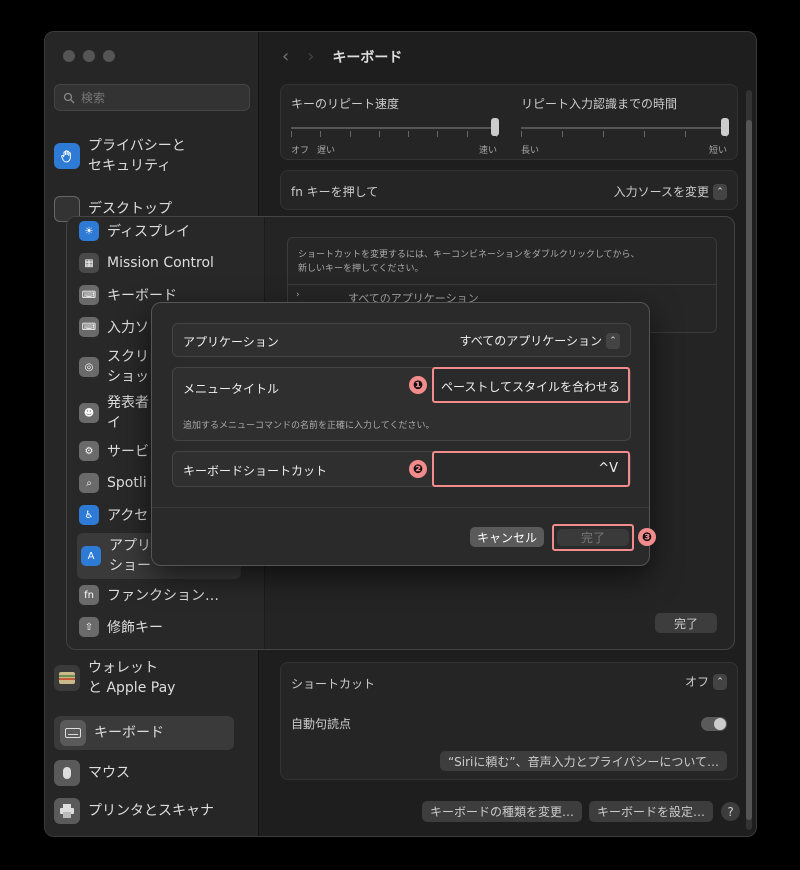 The width and height of the screenshot is (800, 870). I want to click on auto-punct-toggle, so click(714, 724).